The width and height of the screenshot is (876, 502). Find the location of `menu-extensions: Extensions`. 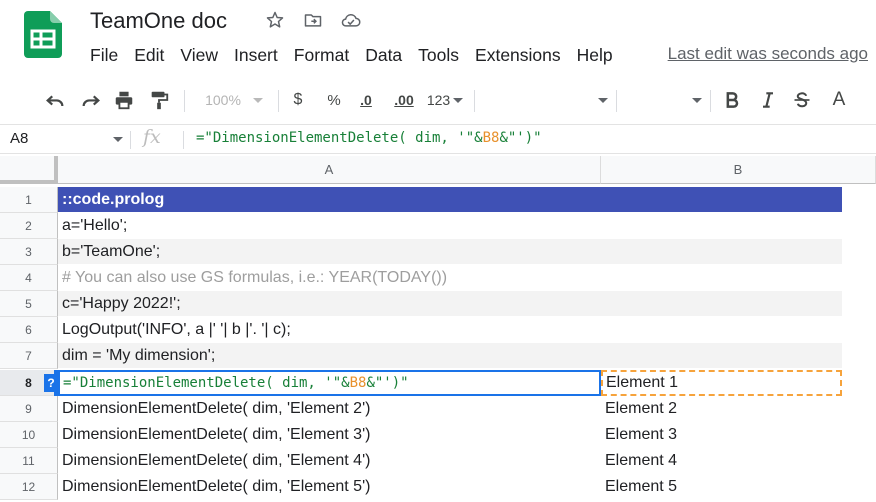

menu-extensions: Extensions is located at coordinates (518, 55).